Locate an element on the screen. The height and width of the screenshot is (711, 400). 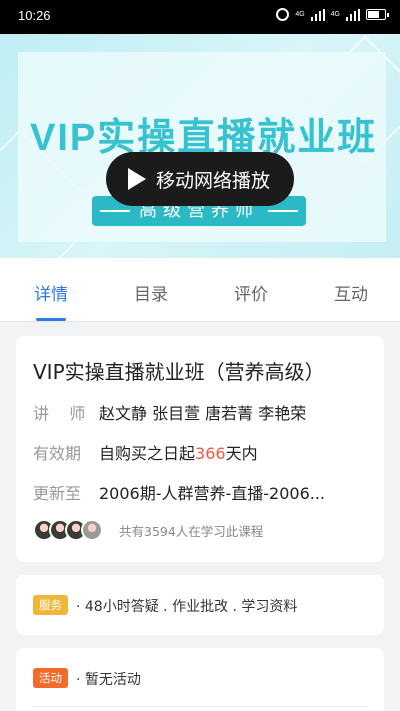
divider is located at coordinates (200, 706).